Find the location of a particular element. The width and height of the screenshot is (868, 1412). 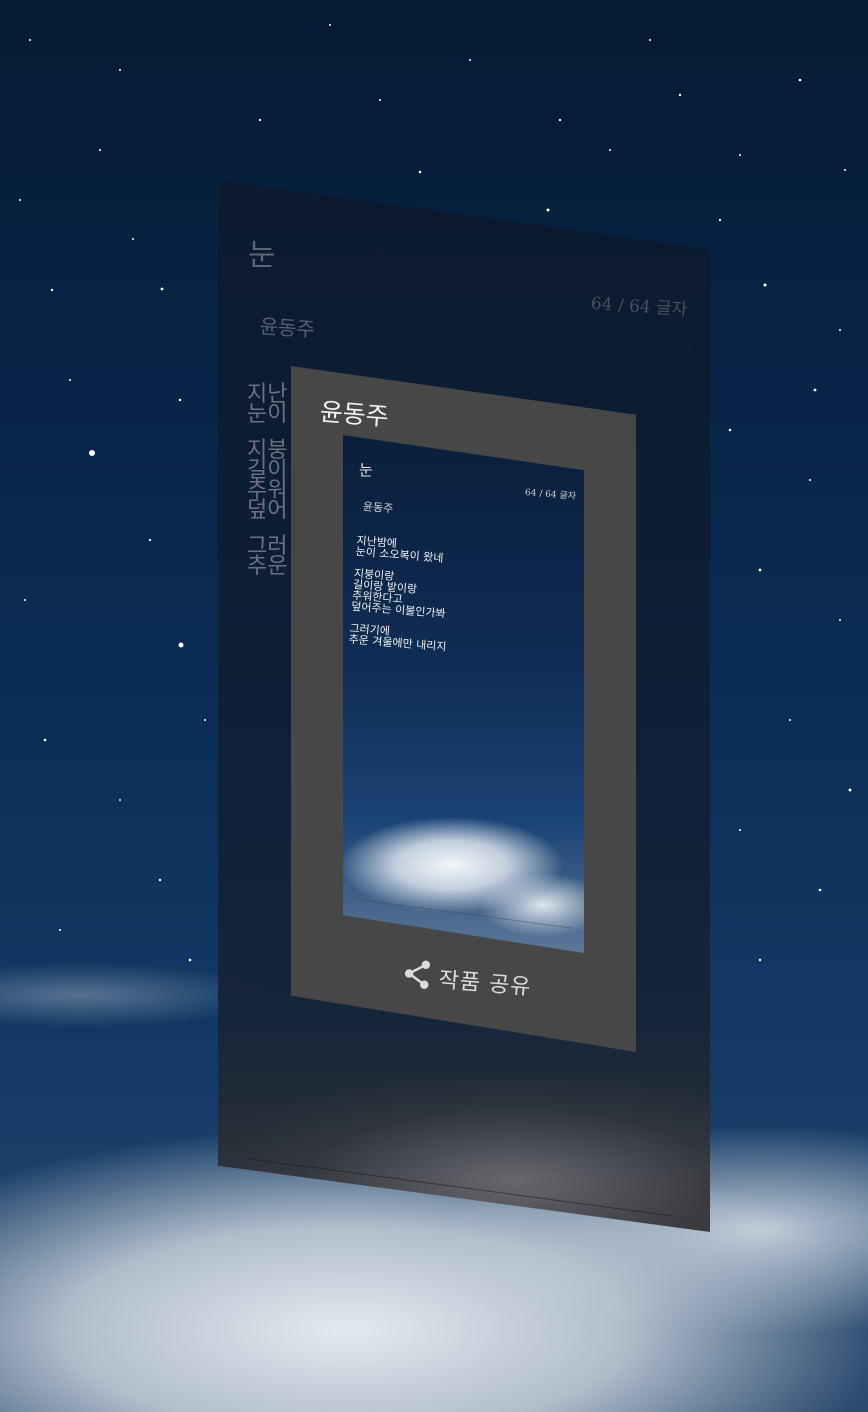

share-panel-author: 윤동주 is located at coordinates (354, 414).